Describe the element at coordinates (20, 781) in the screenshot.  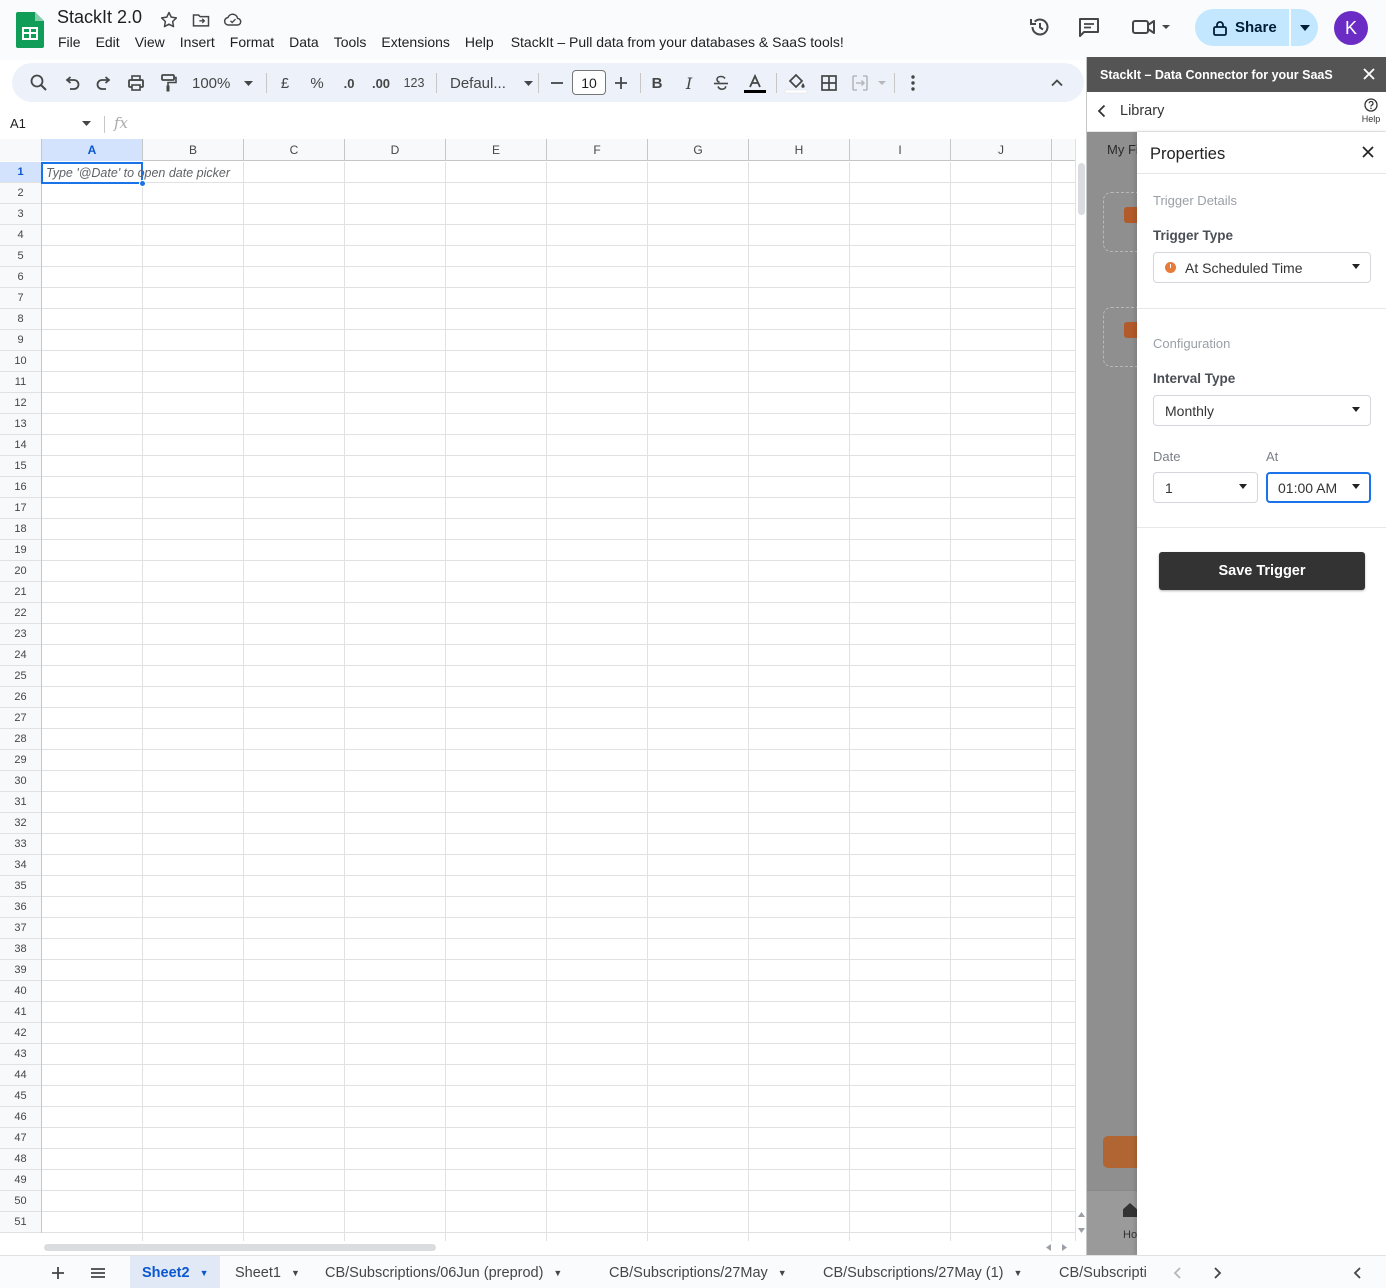
I see `row-header: 30` at that location.